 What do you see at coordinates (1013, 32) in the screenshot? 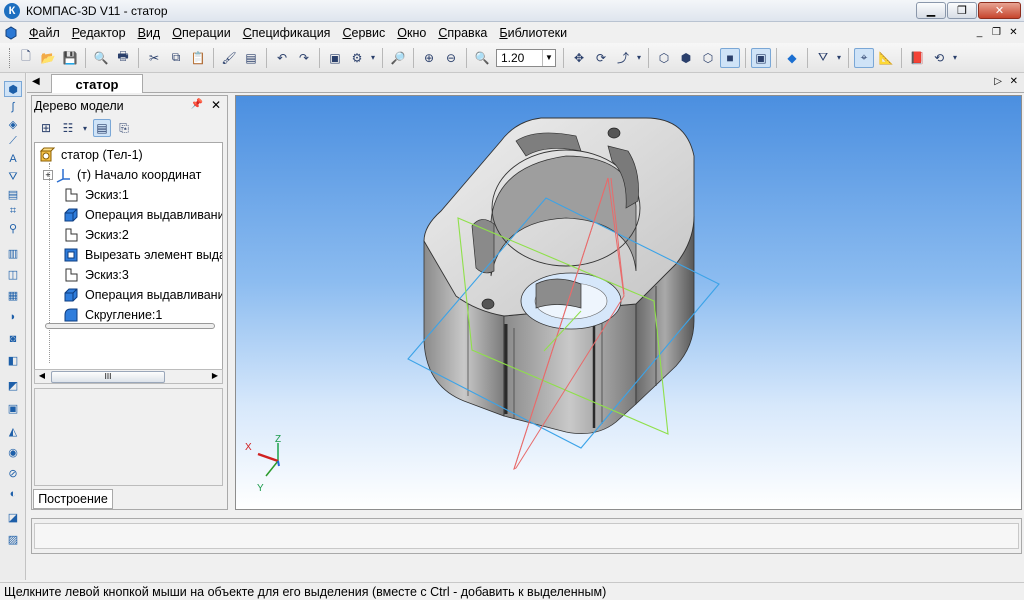
I see `doc-close-button: ✕` at bounding box center [1013, 32].